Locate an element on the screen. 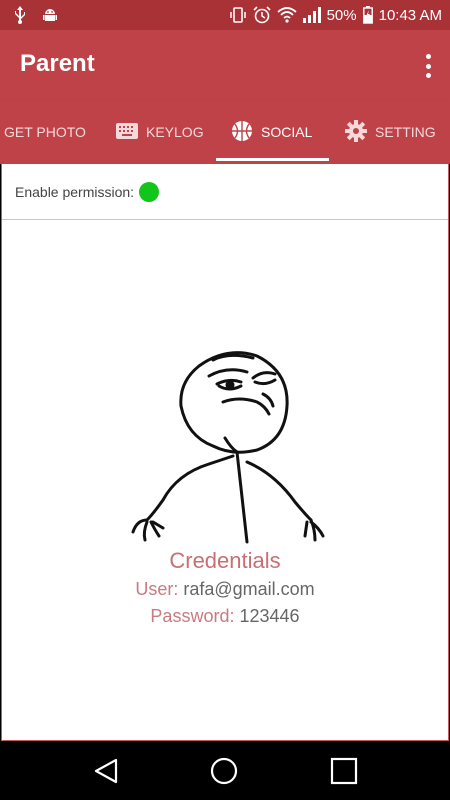 Image resolution: width=450 pixels, height=800 pixels. user-value: rafa@gmail.com is located at coordinates (249, 589).